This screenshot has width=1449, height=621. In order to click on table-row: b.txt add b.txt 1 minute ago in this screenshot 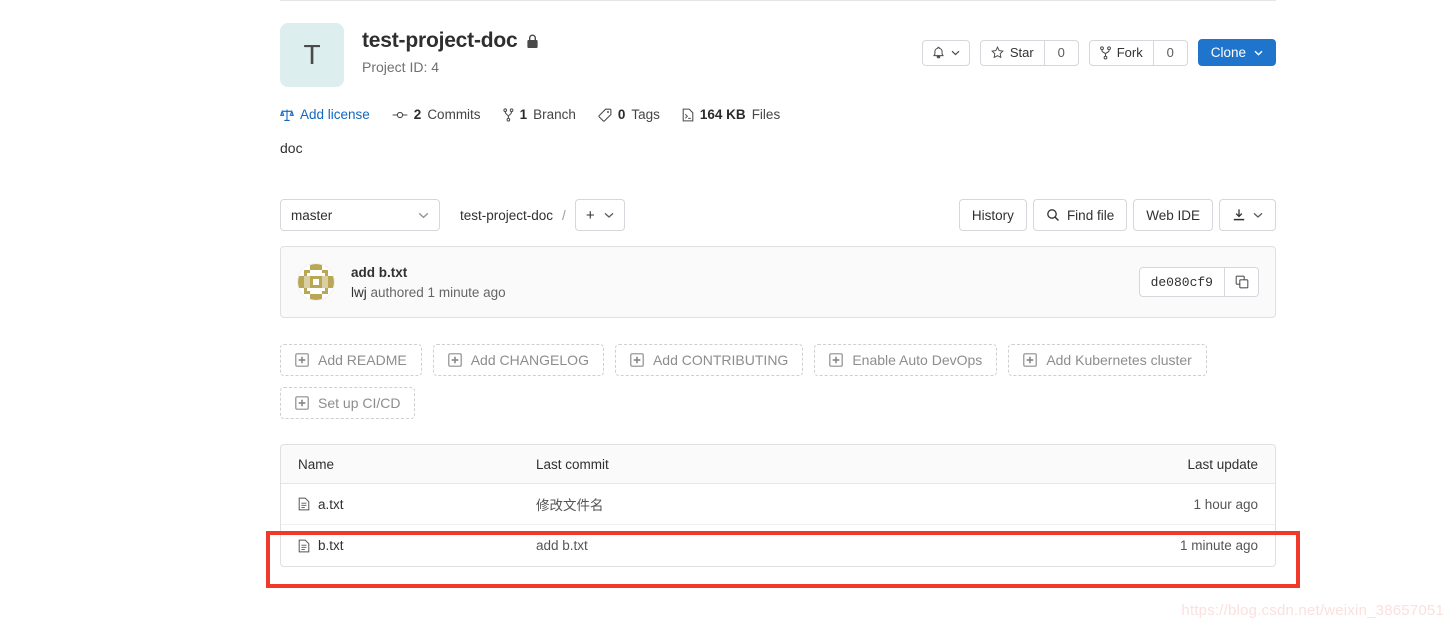, I will do `click(778, 545)`.